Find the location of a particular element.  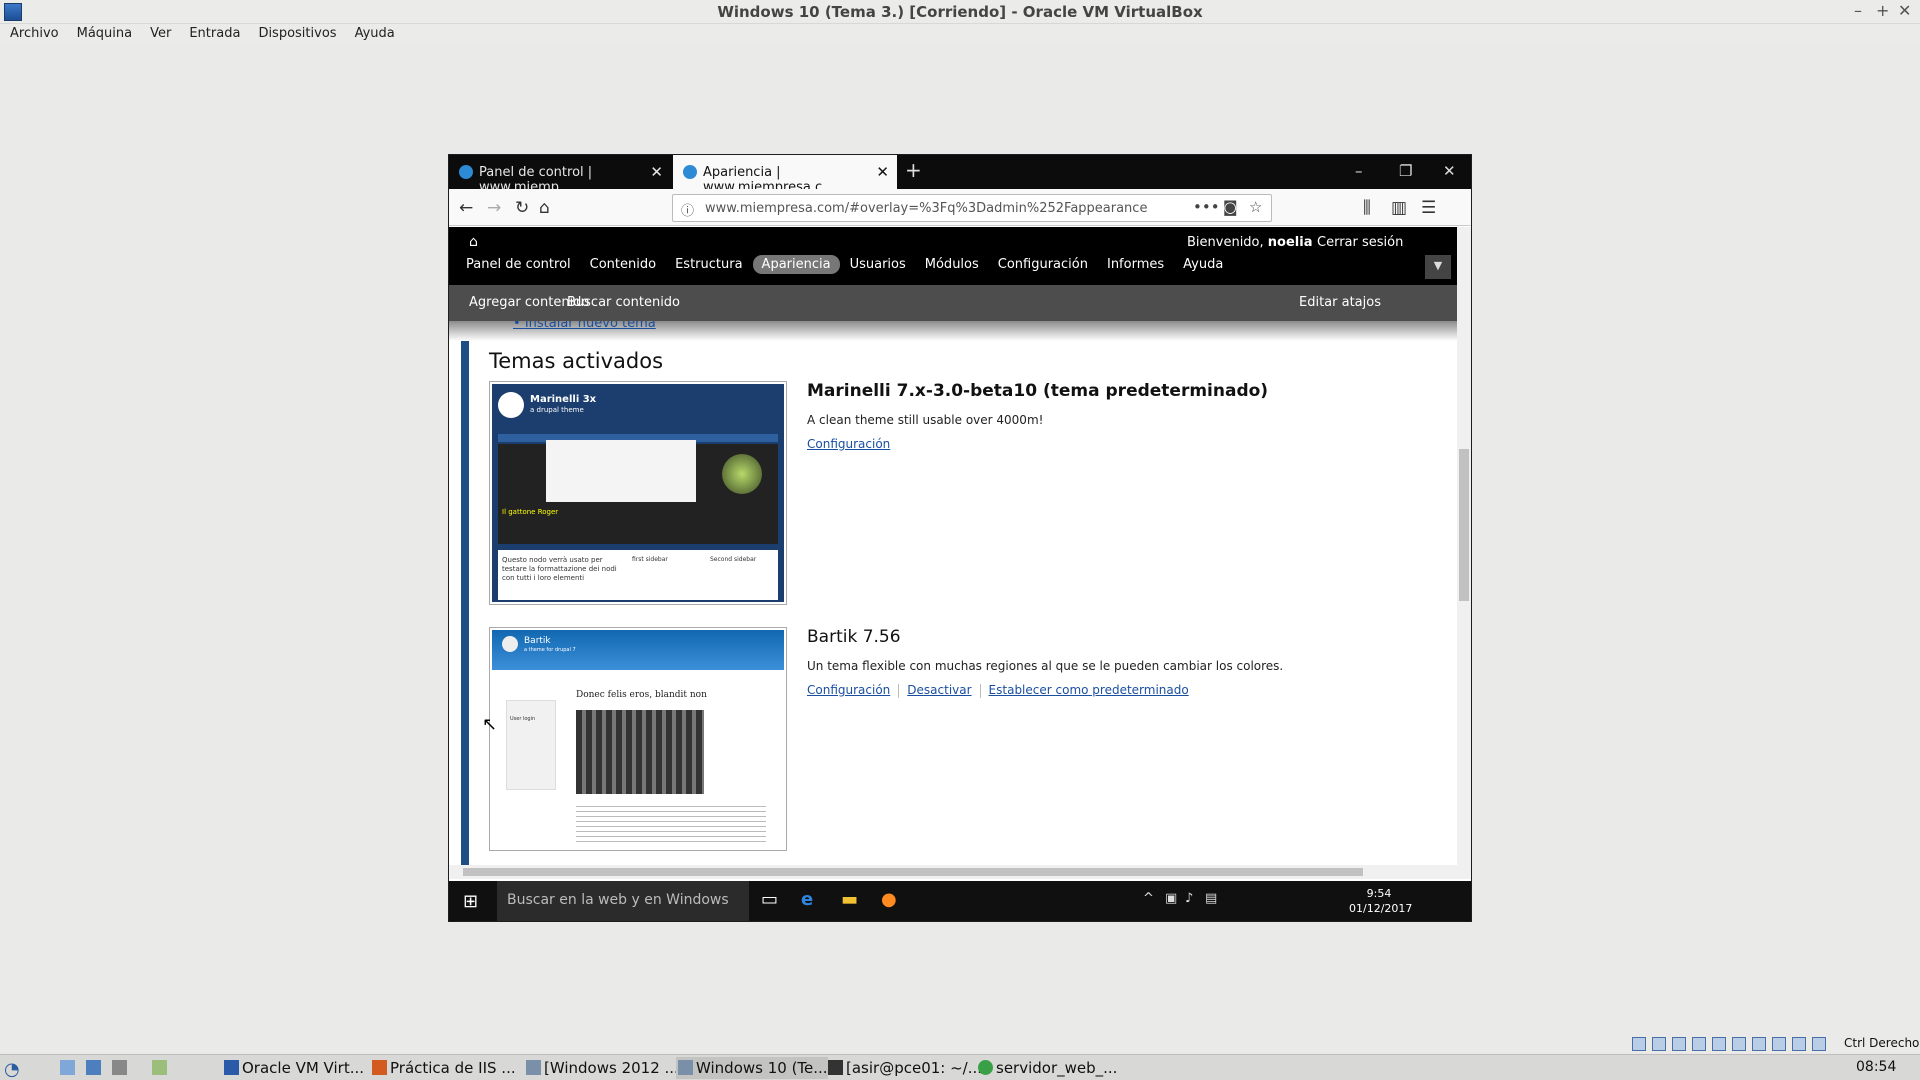

logout-link: Cerrar sesión is located at coordinates (1360, 242).